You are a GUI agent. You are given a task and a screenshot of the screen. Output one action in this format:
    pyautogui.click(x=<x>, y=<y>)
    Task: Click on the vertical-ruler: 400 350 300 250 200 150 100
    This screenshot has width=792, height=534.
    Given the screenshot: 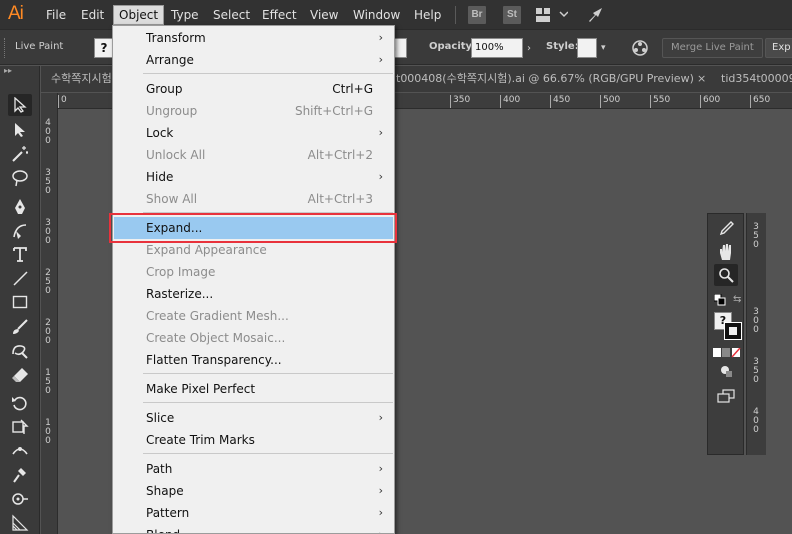 What is the action you would take?
    pyautogui.click(x=49, y=313)
    